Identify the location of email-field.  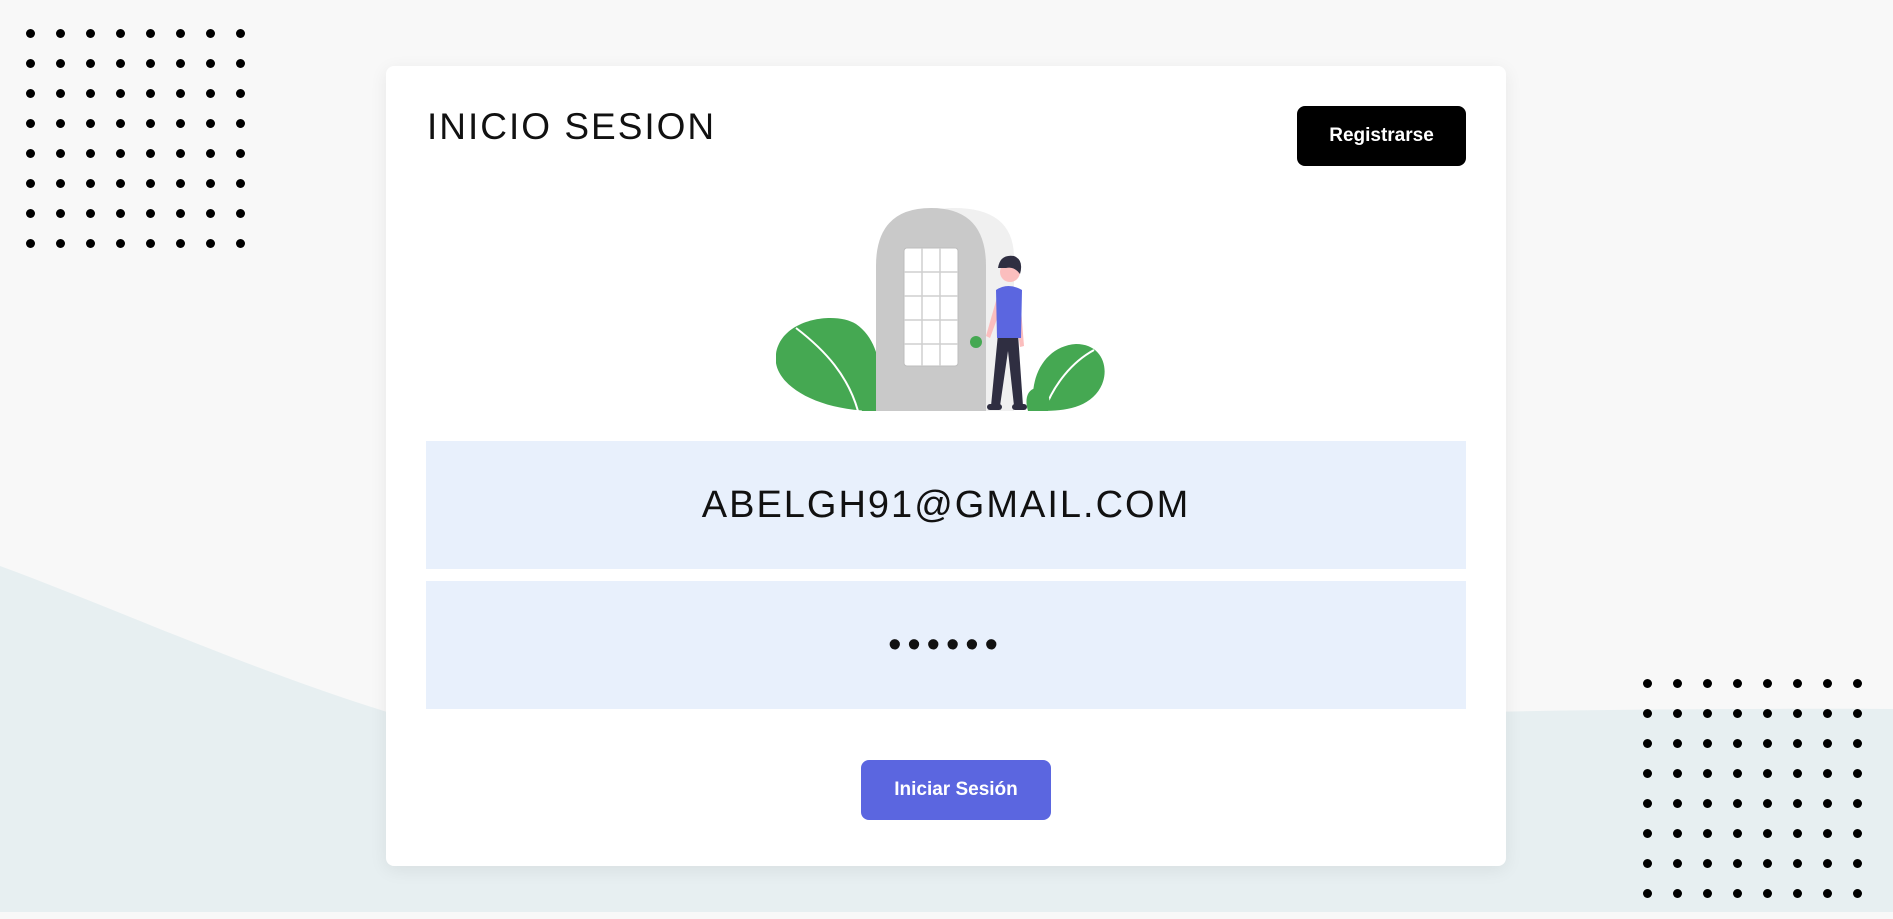
(946, 505).